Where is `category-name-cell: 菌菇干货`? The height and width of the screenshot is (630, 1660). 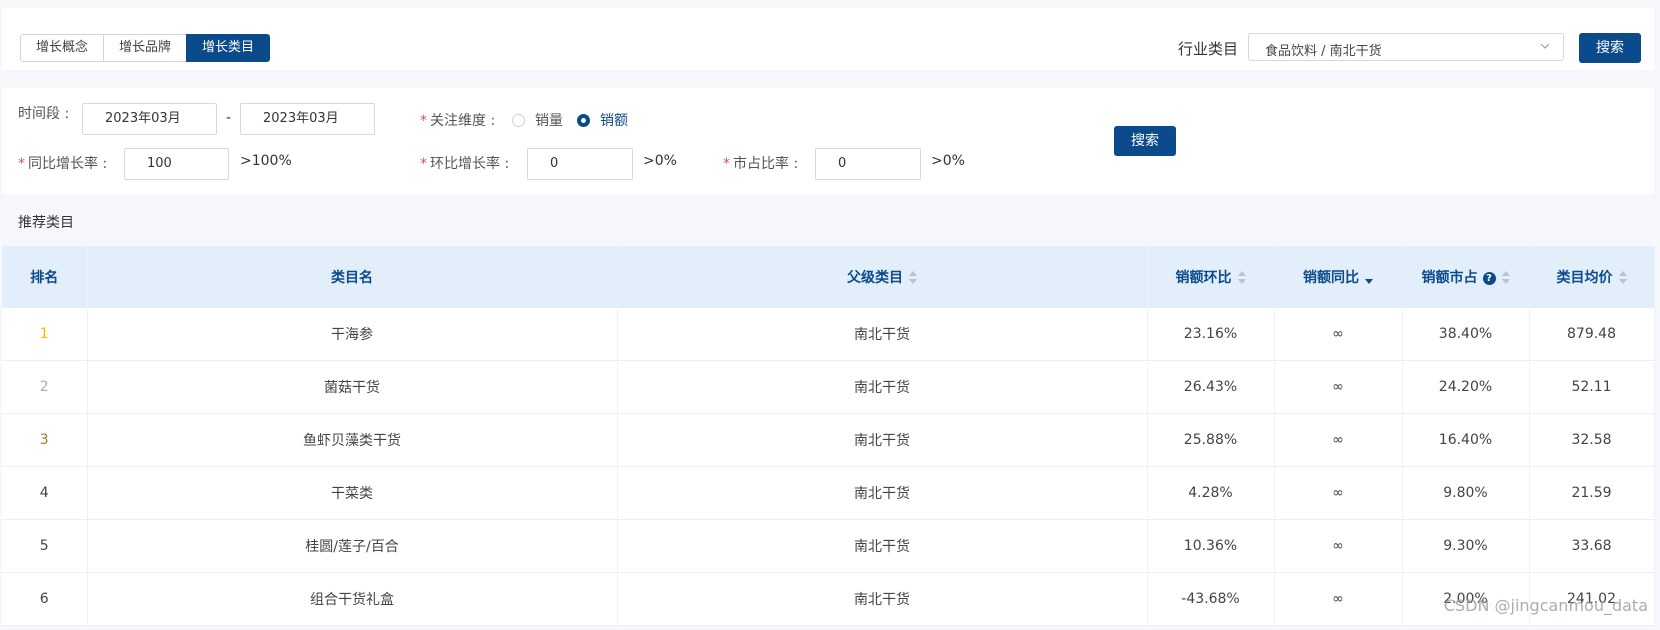 category-name-cell: 菌菇干货 is located at coordinates (352, 387).